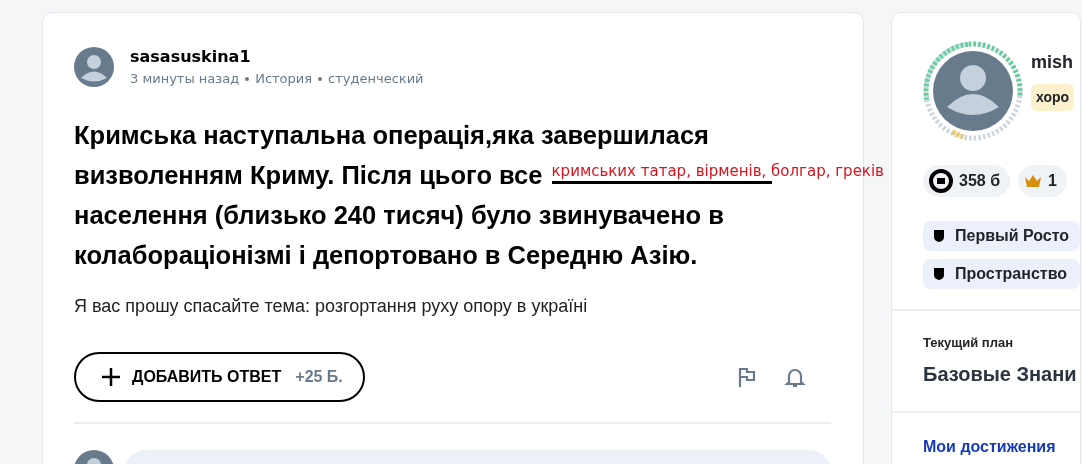 Image resolution: width=1082 pixels, height=464 pixels. I want to click on add-answer-button: ДОБАВИТЬ ОТВЕТ +25 Б., so click(219, 376).